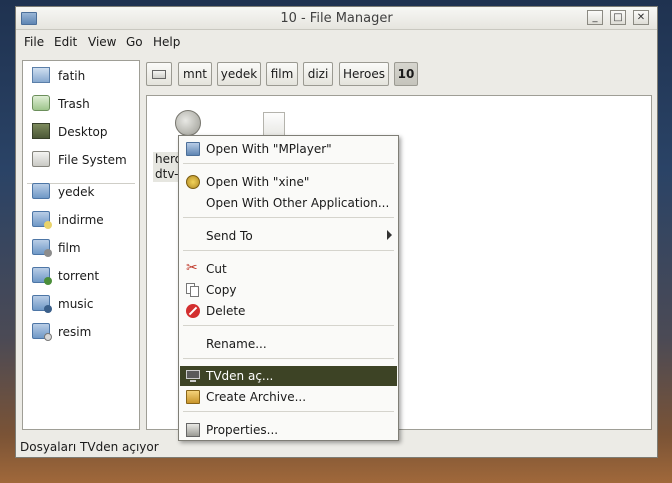 Image resolution: width=672 pixels, height=483 pixels. What do you see at coordinates (41, 131) in the screenshot?
I see `desktop-icon` at bounding box center [41, 131].